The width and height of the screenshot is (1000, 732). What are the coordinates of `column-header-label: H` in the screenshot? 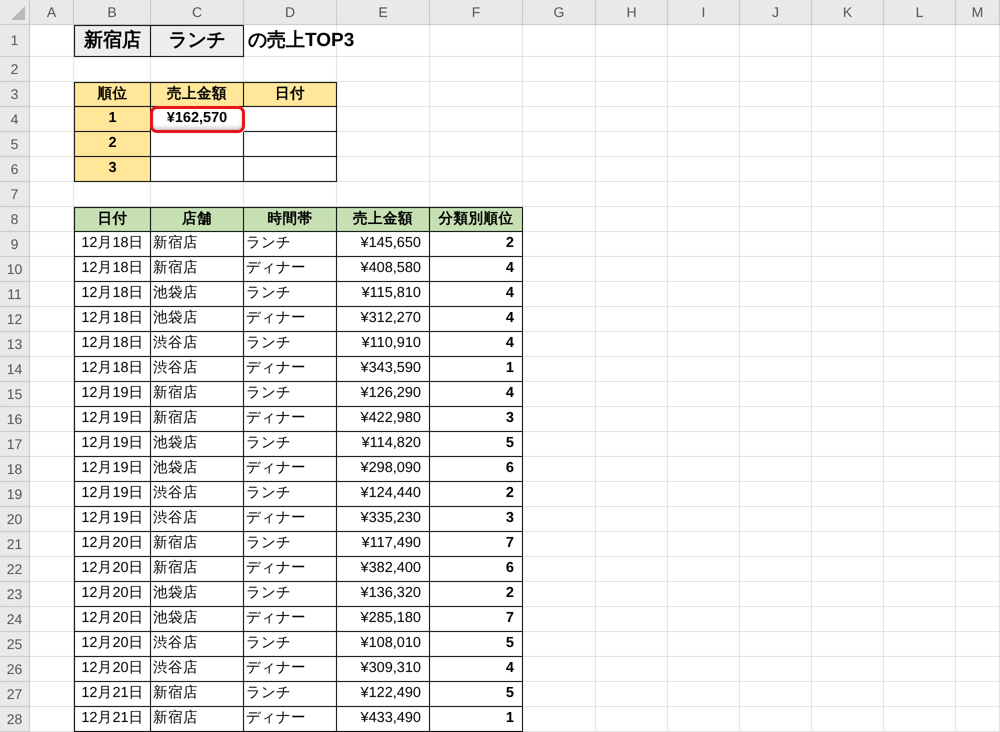 It's located at (632, 12).